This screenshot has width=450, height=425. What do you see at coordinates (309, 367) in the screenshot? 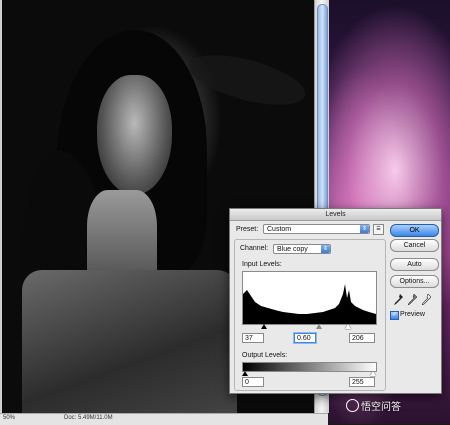
I see `output-gradient` at bounding box center [309, 367].